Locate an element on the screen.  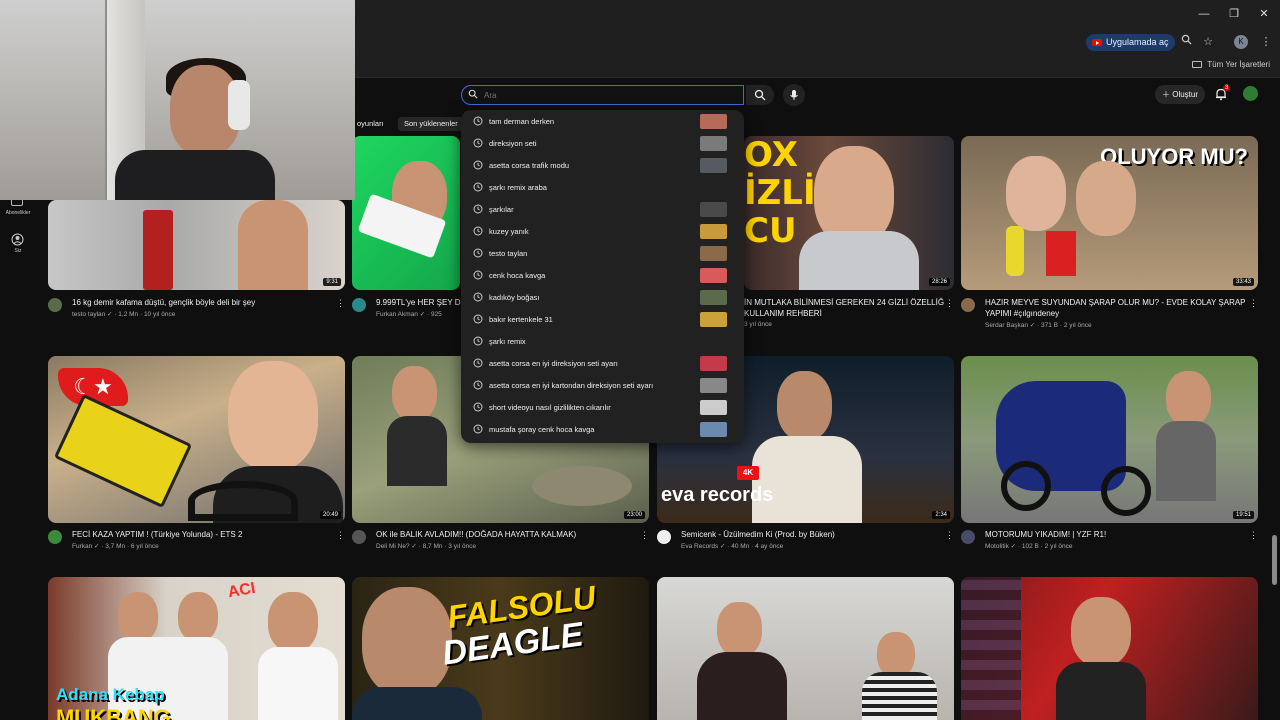
video-thumbnail: FALSOLU DEAGLE is located at coordinates (500, 648).